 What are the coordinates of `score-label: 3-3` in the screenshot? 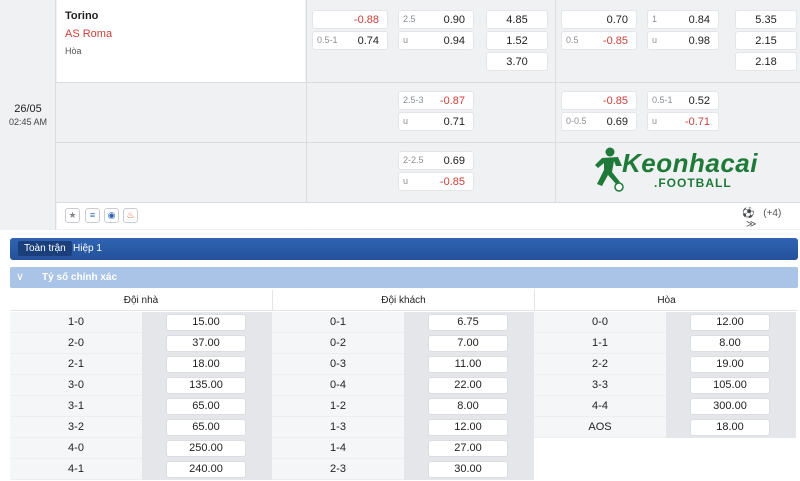 It's located at (600, 385).